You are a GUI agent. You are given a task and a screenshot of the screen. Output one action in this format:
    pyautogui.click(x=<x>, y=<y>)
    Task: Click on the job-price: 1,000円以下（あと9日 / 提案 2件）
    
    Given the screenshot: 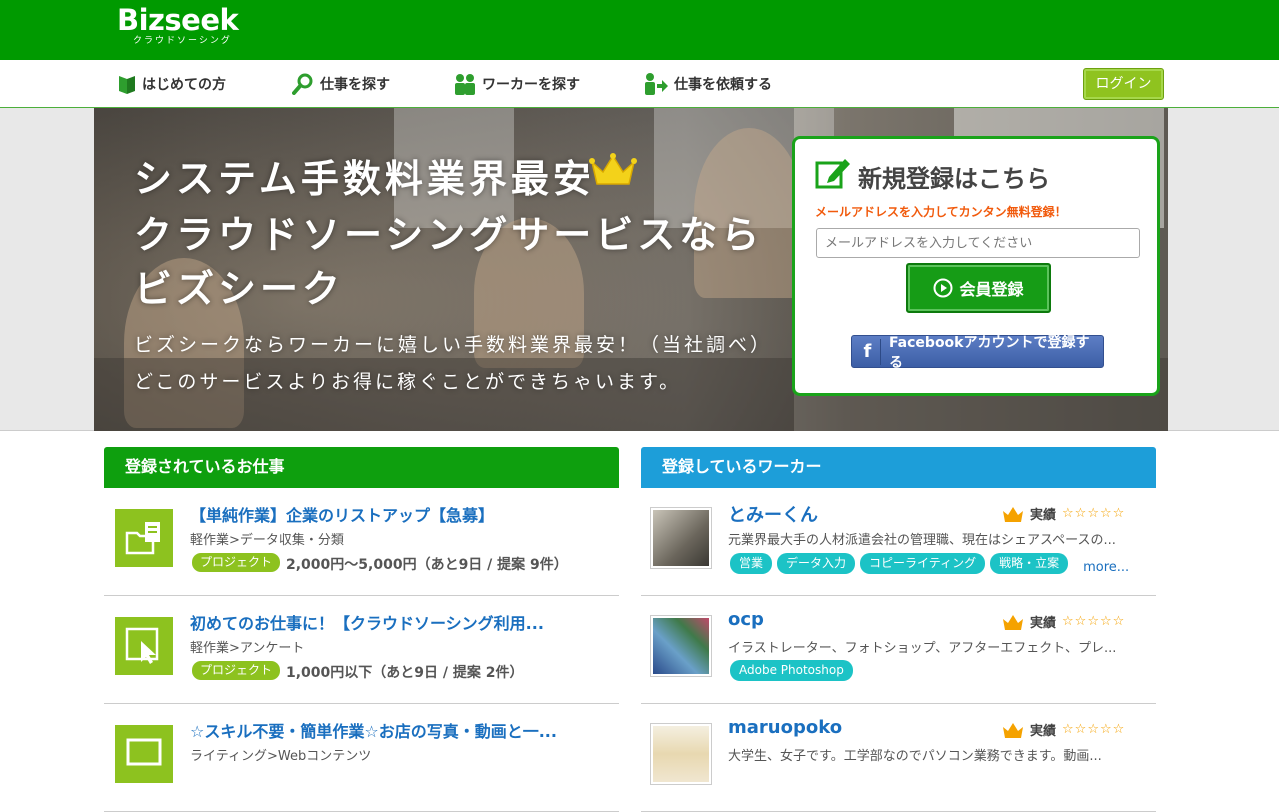 What is the action you would take?
    pyautogui.click(x=405, y=673)
    